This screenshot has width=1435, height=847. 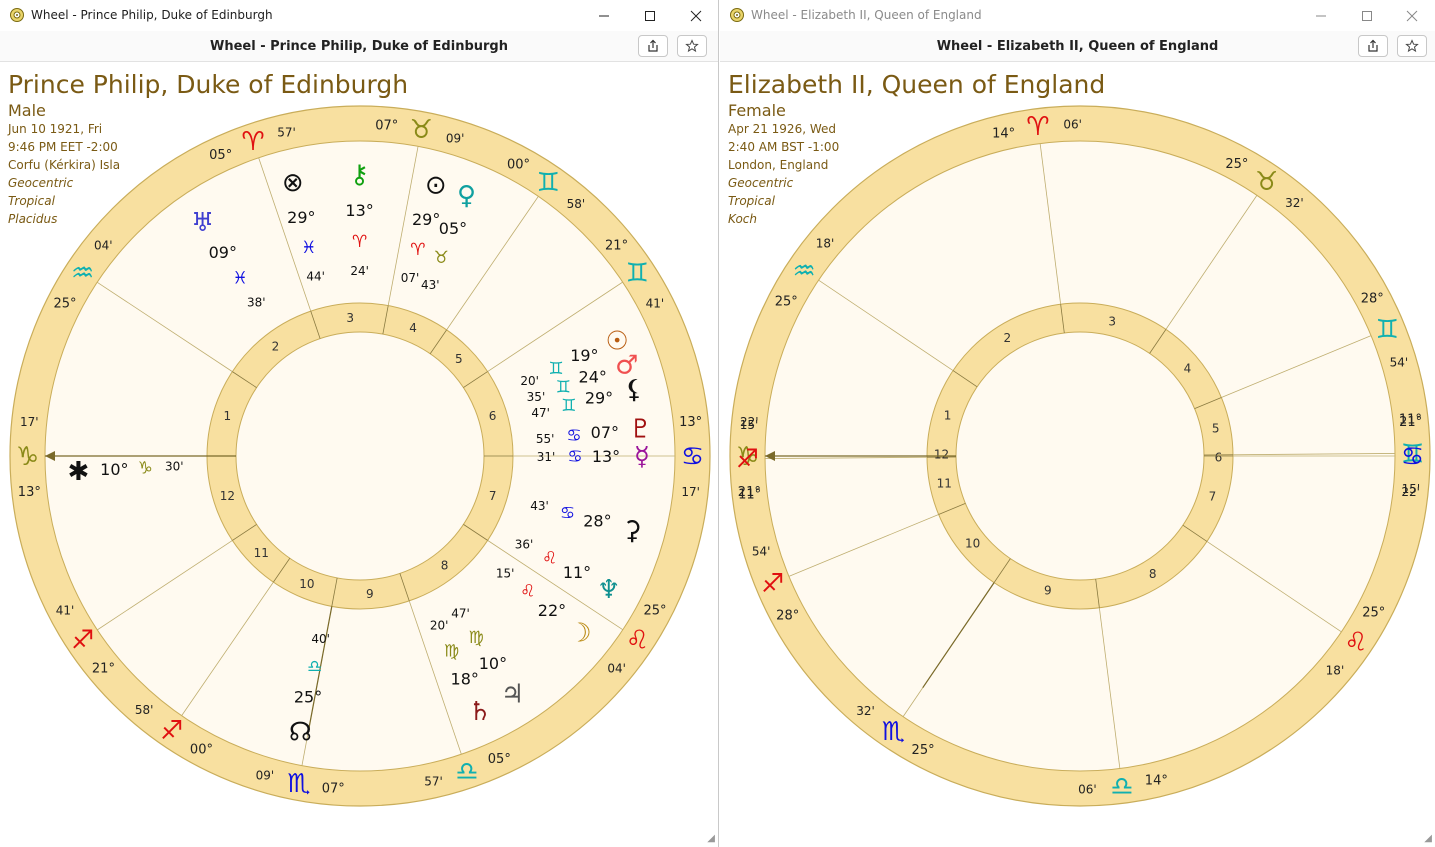 I want to click on planet-sign-icon: ♈, so click(x=359, y=242).